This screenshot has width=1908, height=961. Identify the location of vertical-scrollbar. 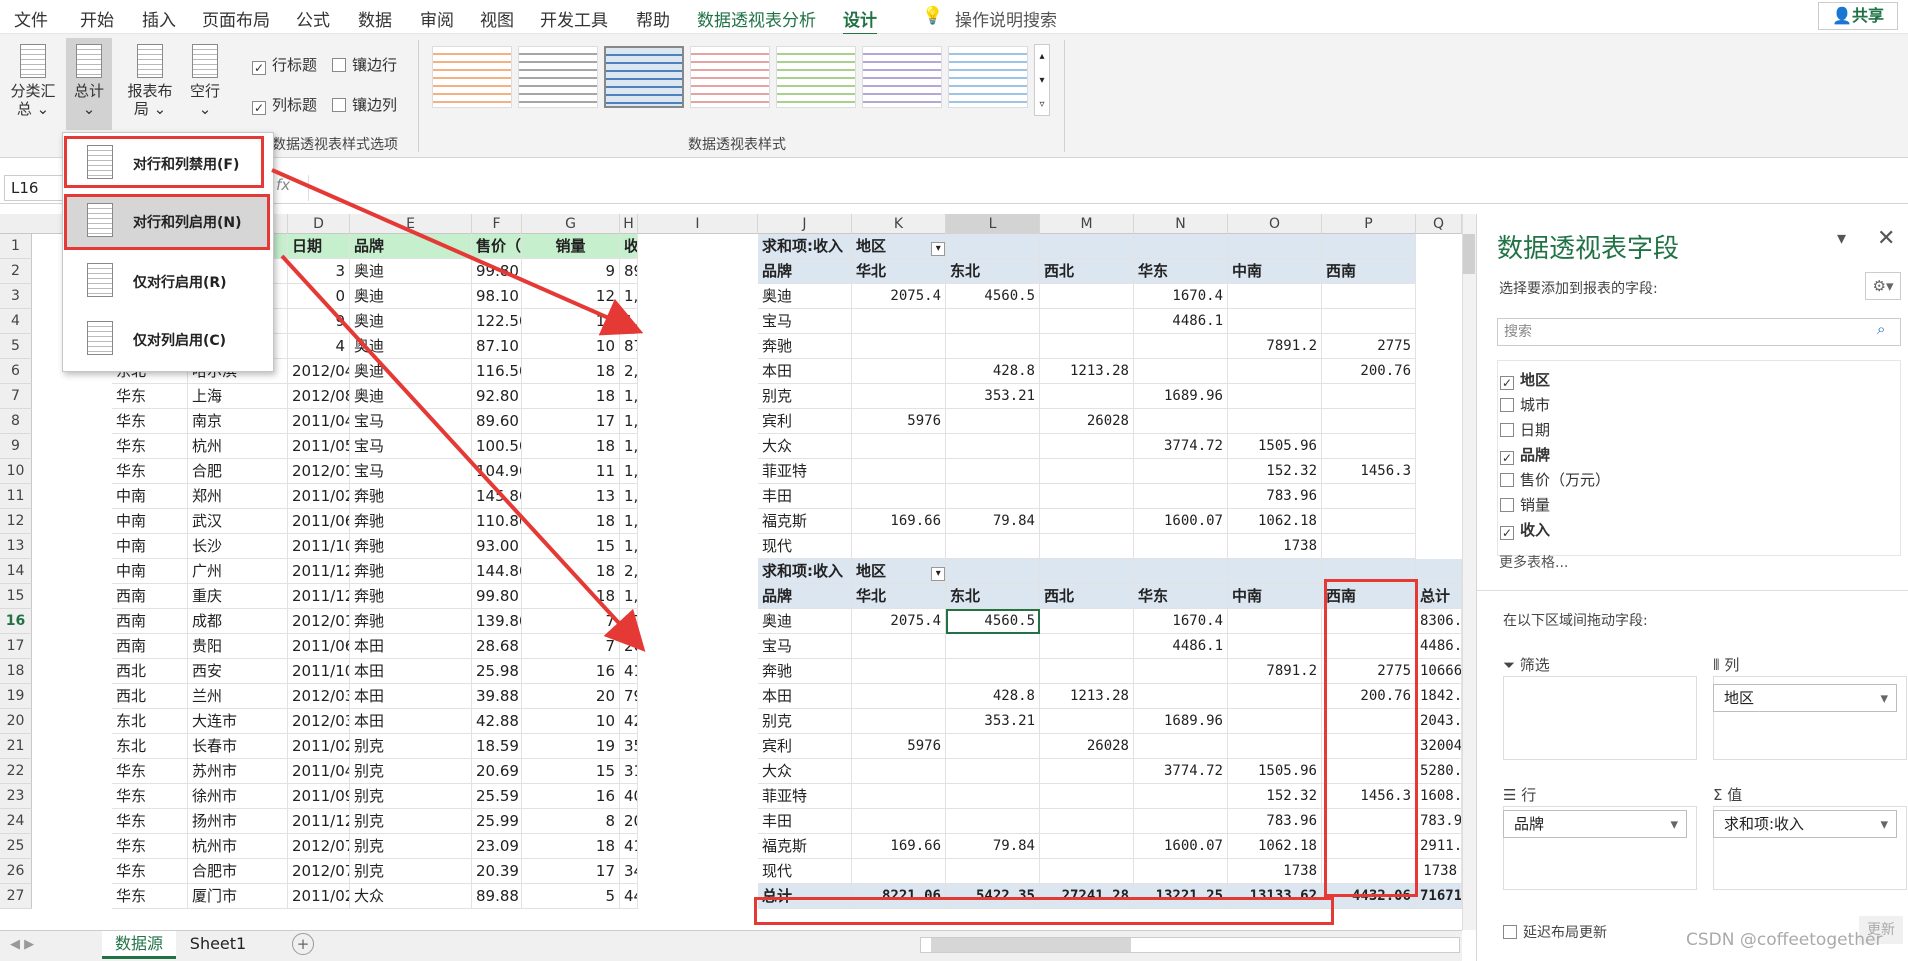
(1469, 572).